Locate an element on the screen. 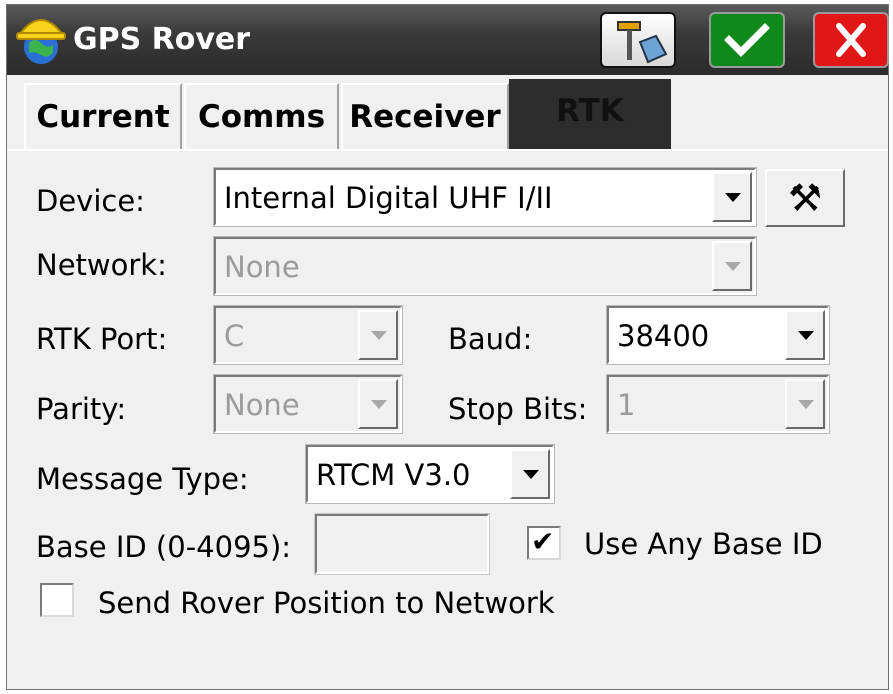 Image resolution: width=893 pixels, height=694 pixels. stop-bits-value: 1 is located at coordinates (626, 405).